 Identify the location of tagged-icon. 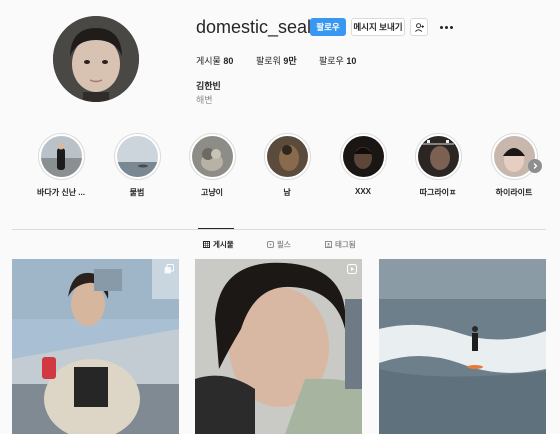
(328, 244).